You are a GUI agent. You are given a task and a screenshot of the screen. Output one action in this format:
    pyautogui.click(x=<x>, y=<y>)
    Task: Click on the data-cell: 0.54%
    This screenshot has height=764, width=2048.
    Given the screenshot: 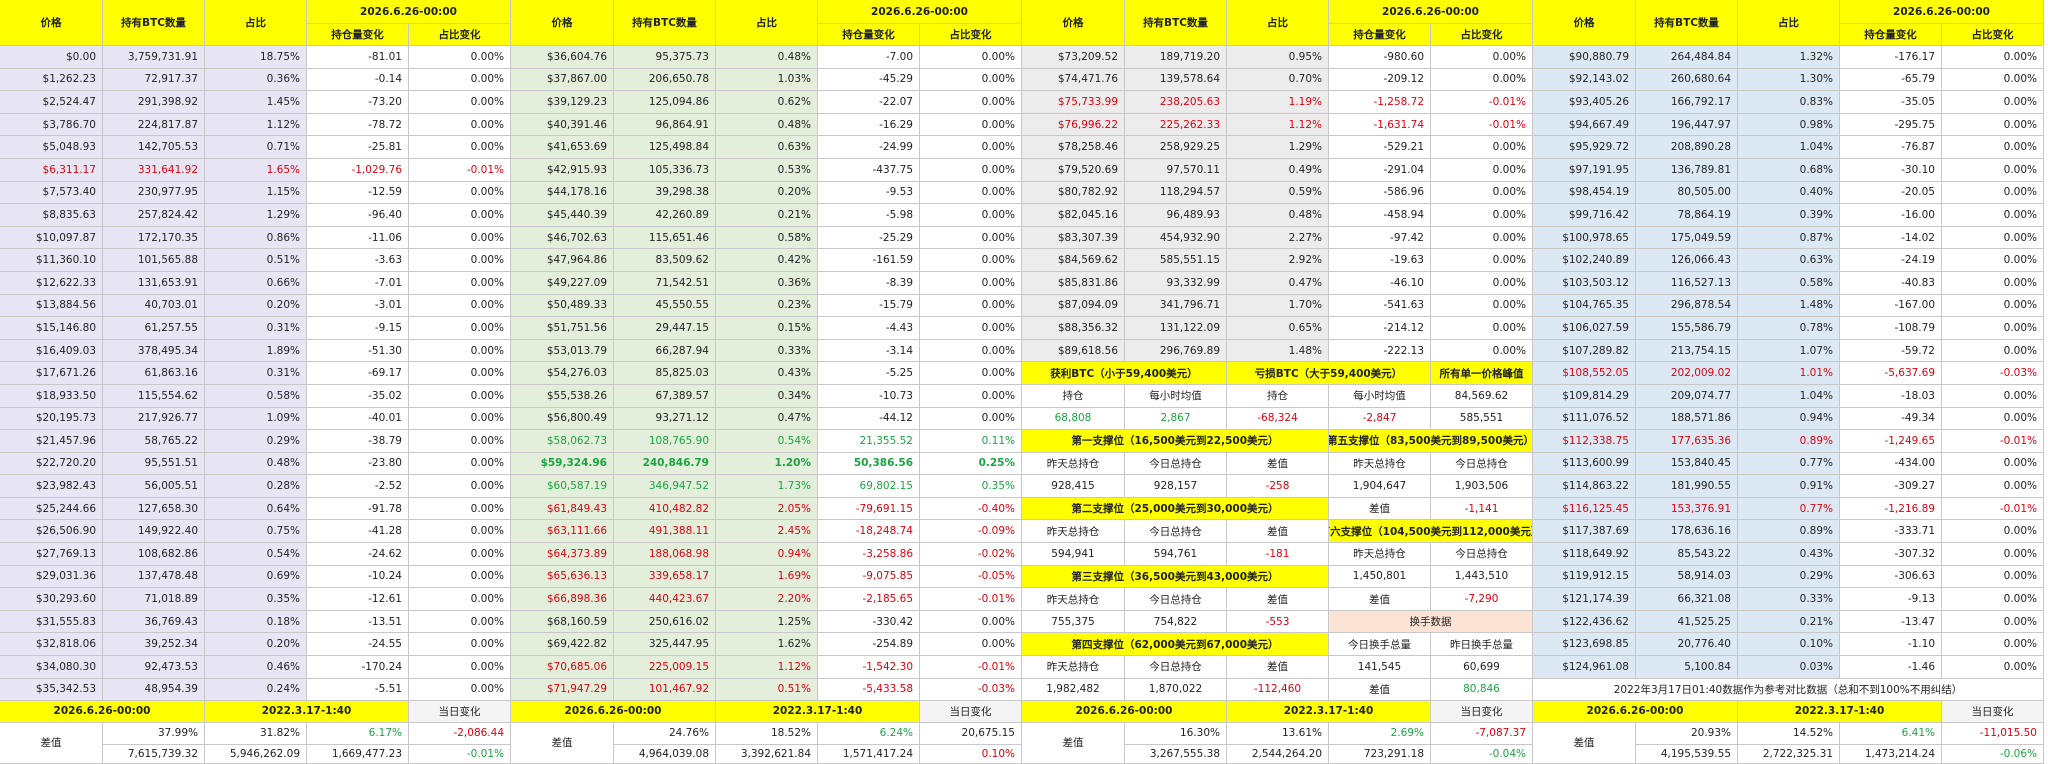 What is the action you would take?
    pyautogui.click(x=256, y=554)
    